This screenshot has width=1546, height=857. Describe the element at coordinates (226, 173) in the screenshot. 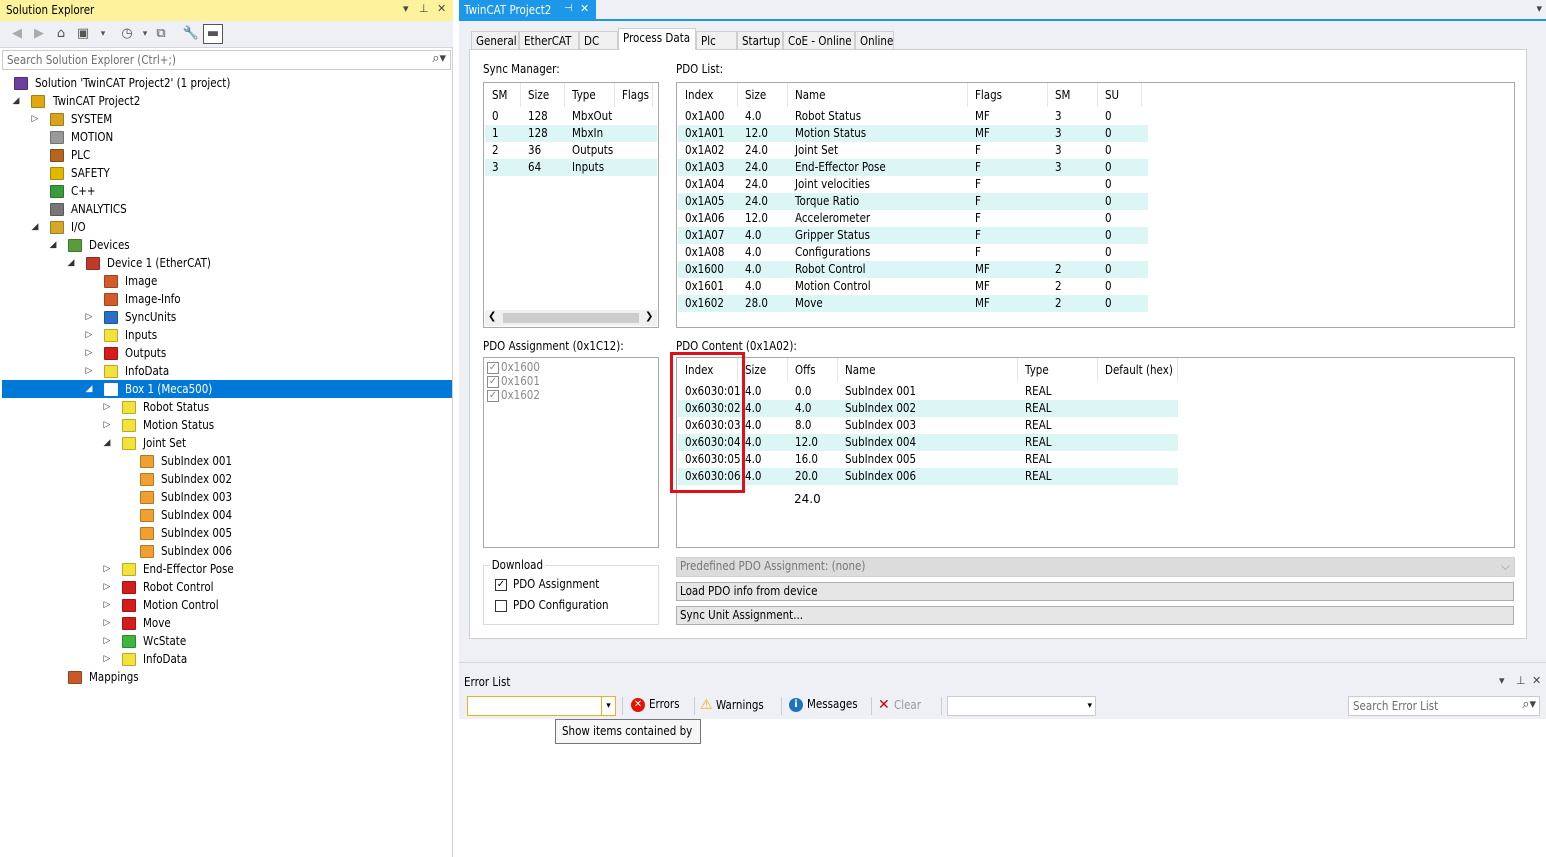

I see `tree-node: SAFETY` at that location.